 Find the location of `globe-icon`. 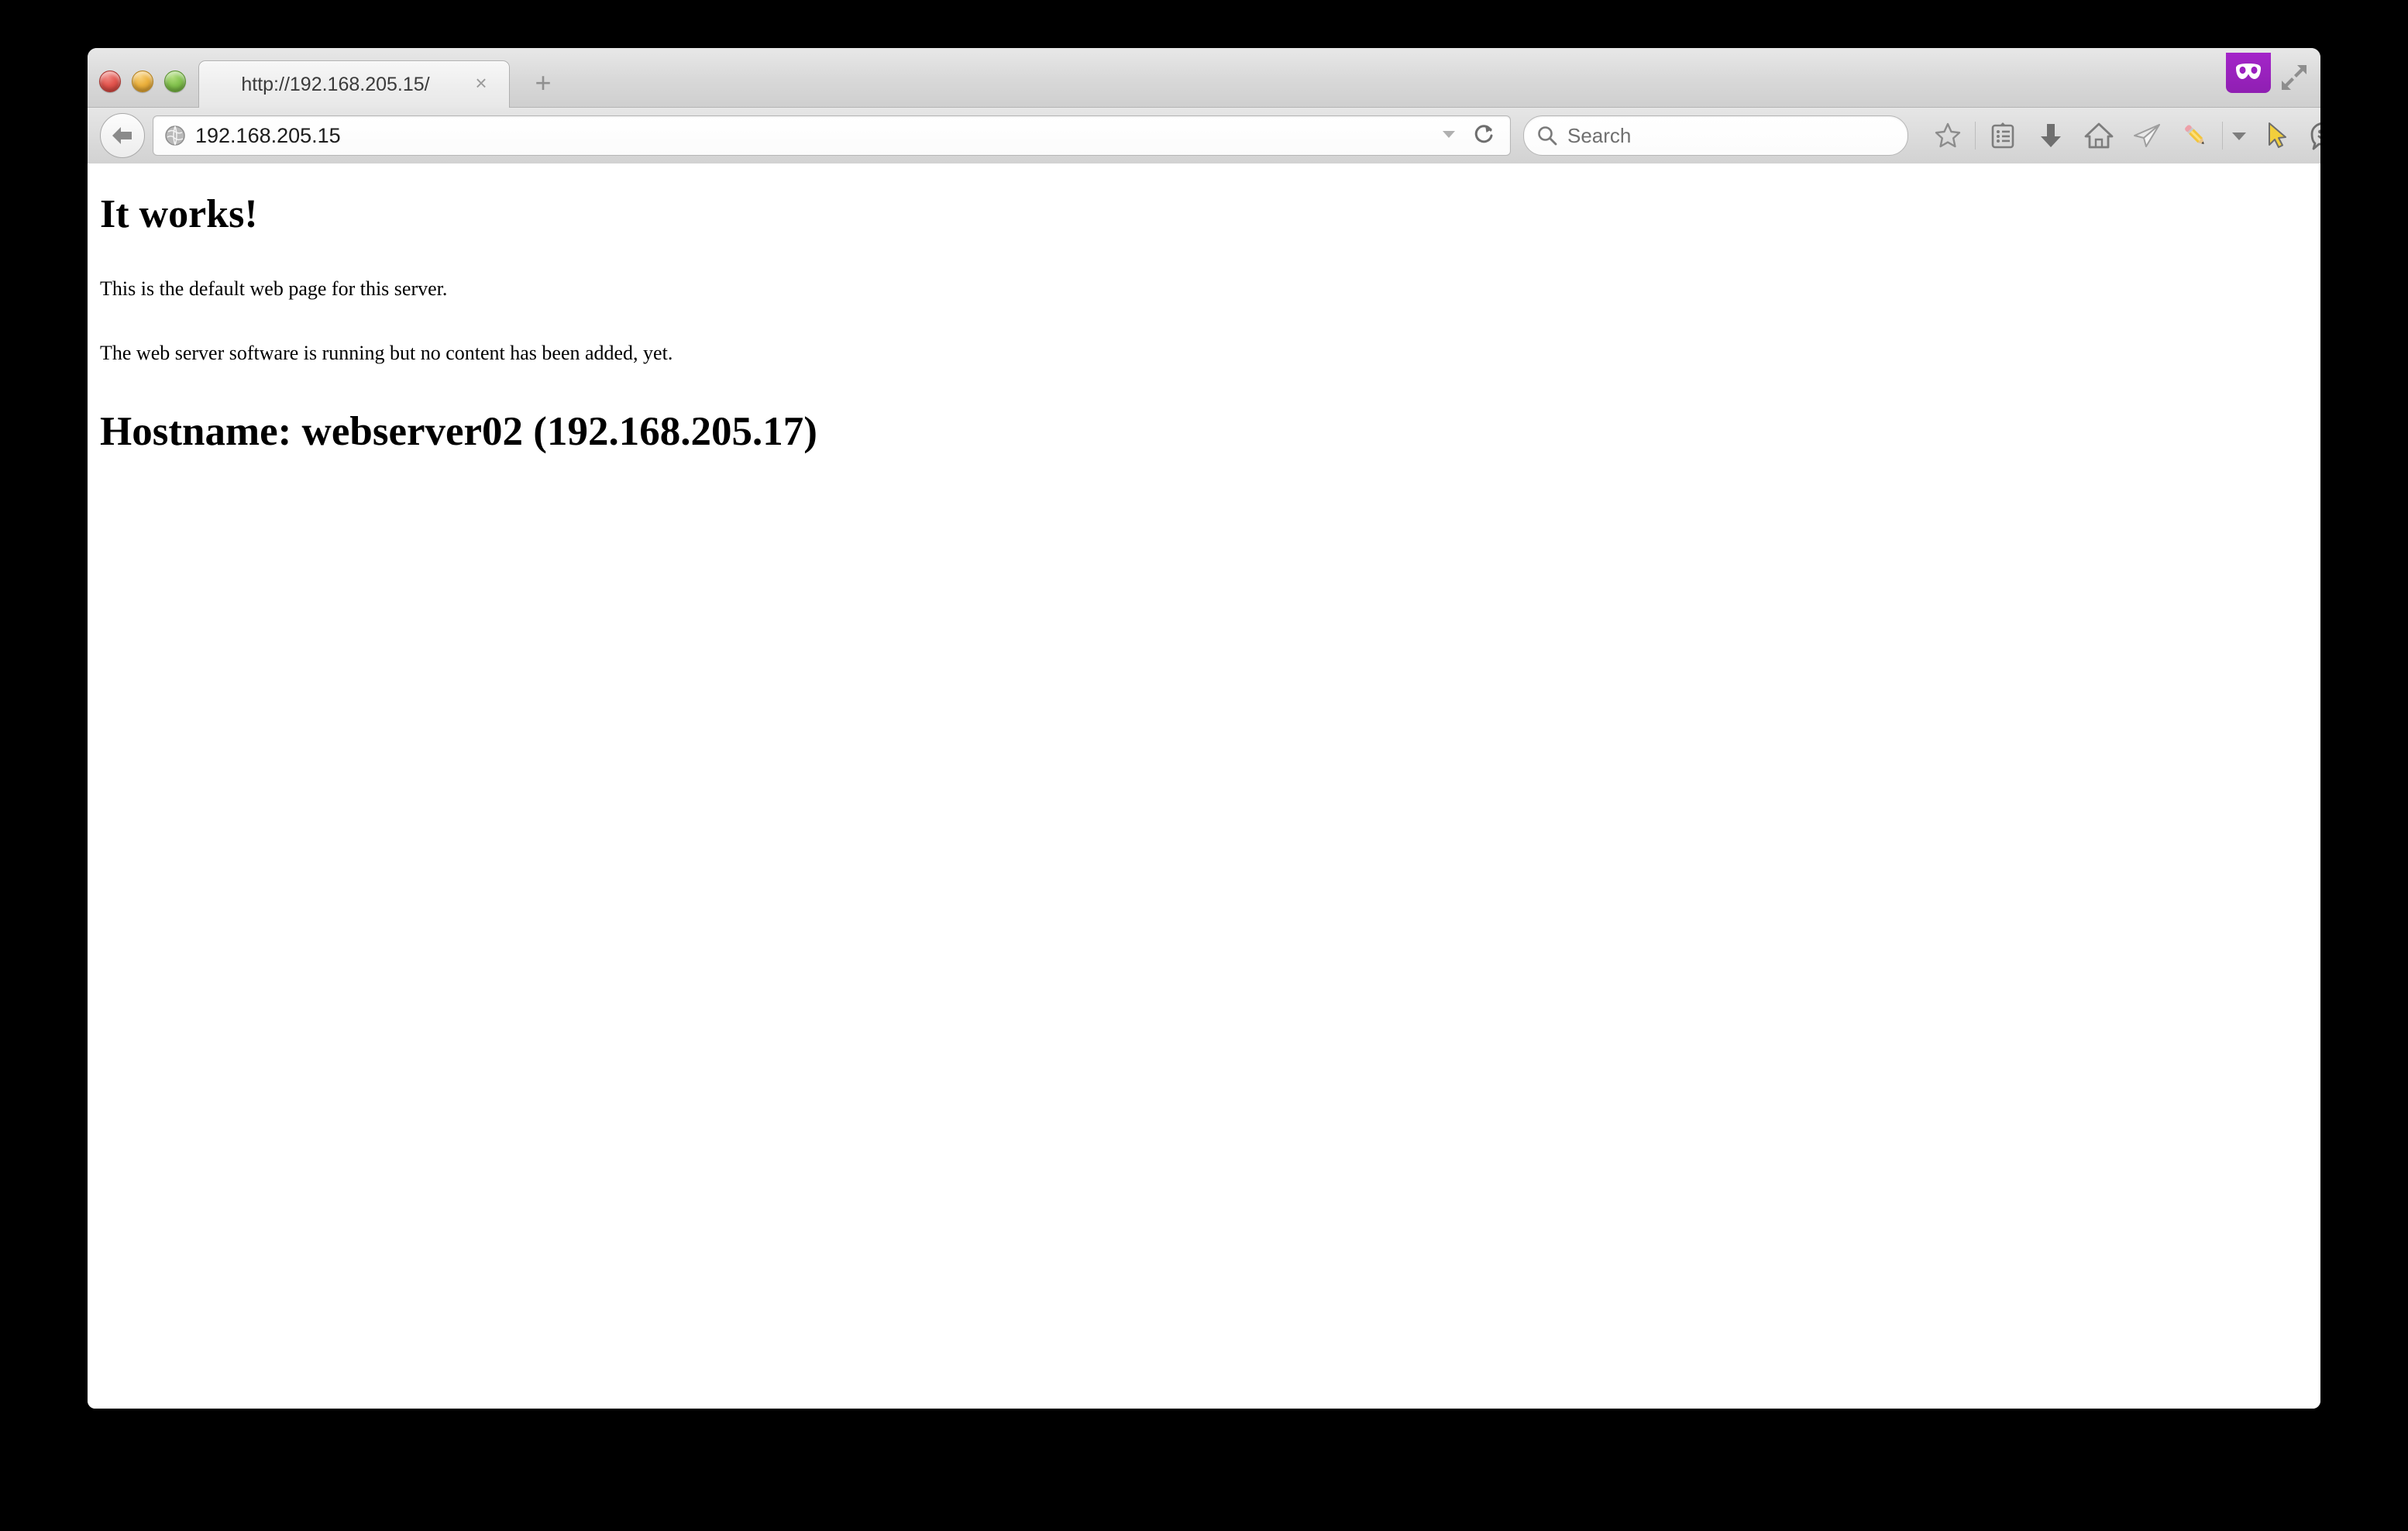

globe-icon is located at coordinates (175, 135).